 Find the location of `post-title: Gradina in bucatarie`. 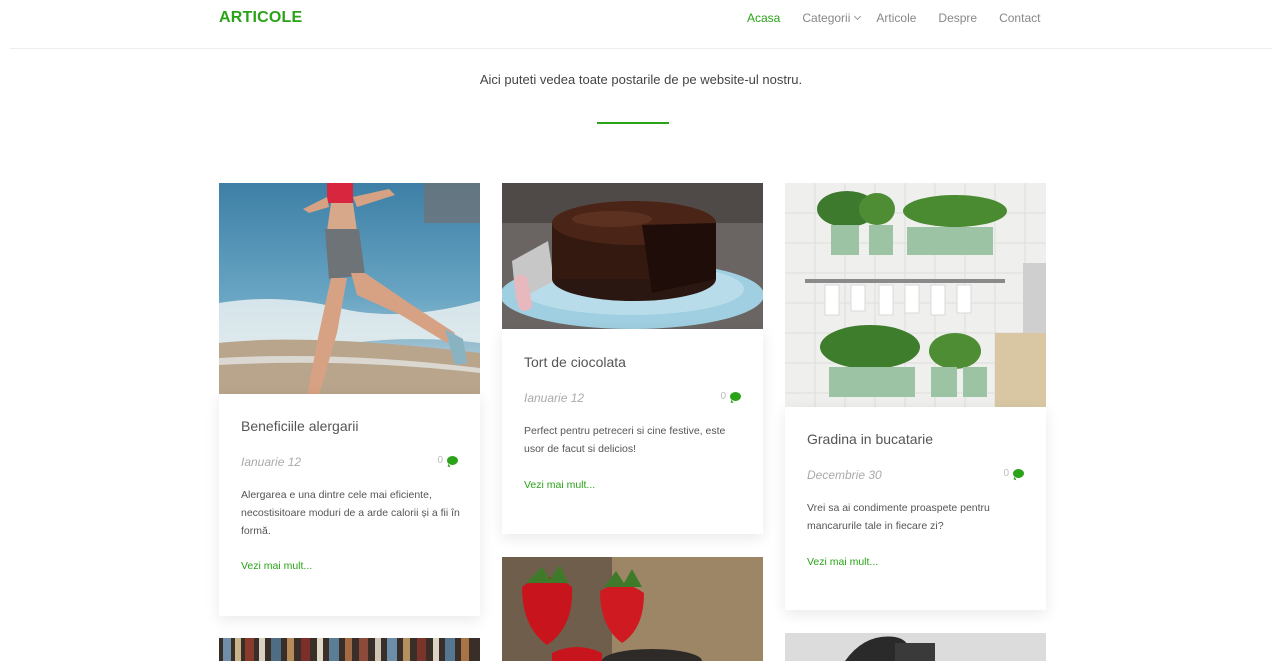

post-title: Gradina in bucatarie is located at coordinates (870, 439).